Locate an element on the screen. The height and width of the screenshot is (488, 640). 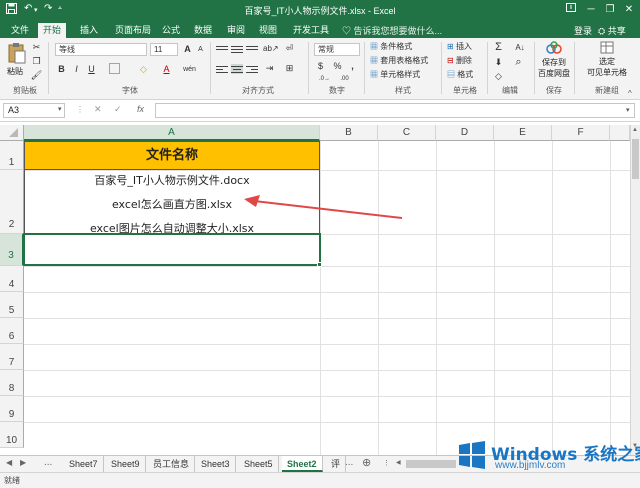
fill-color-icon: ◇ is located at coordinates (143, 69).